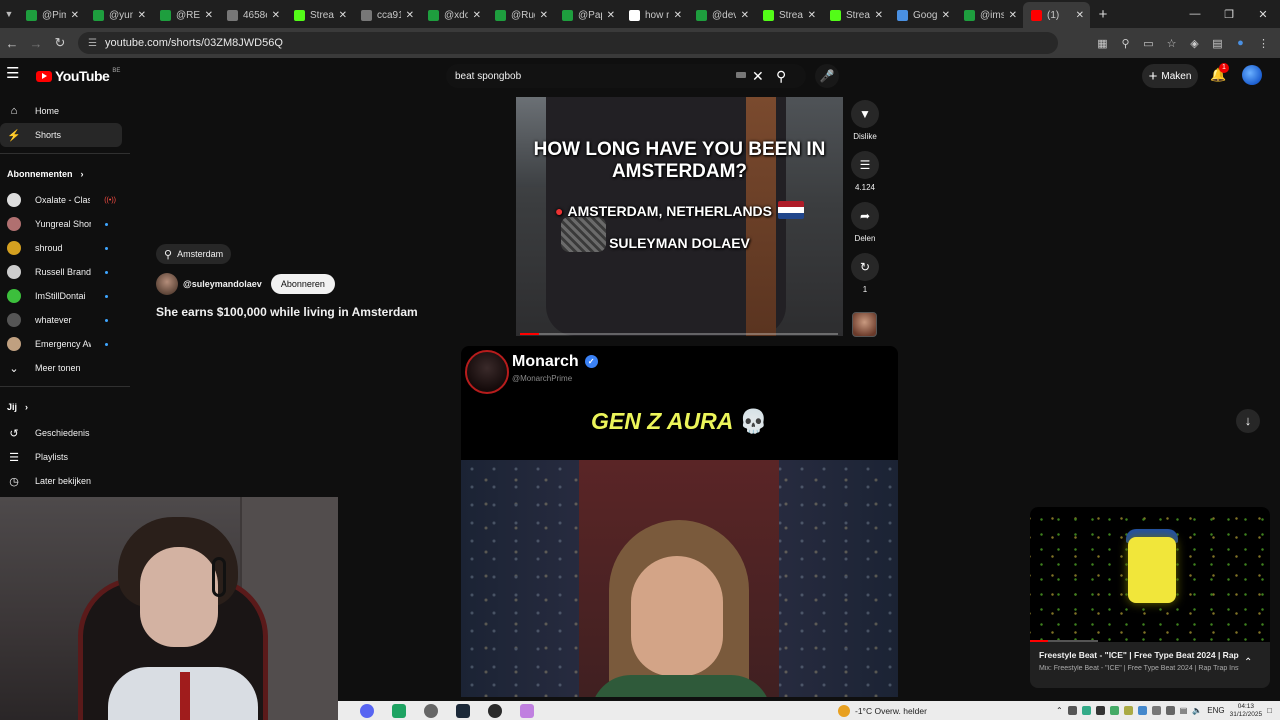 The height and width of the screenshot is (720, 1280). What do you see at coordinates (1240, 43) in the screenshot?
I see `profile-icon: ●` at bounding box center [1240, 43].